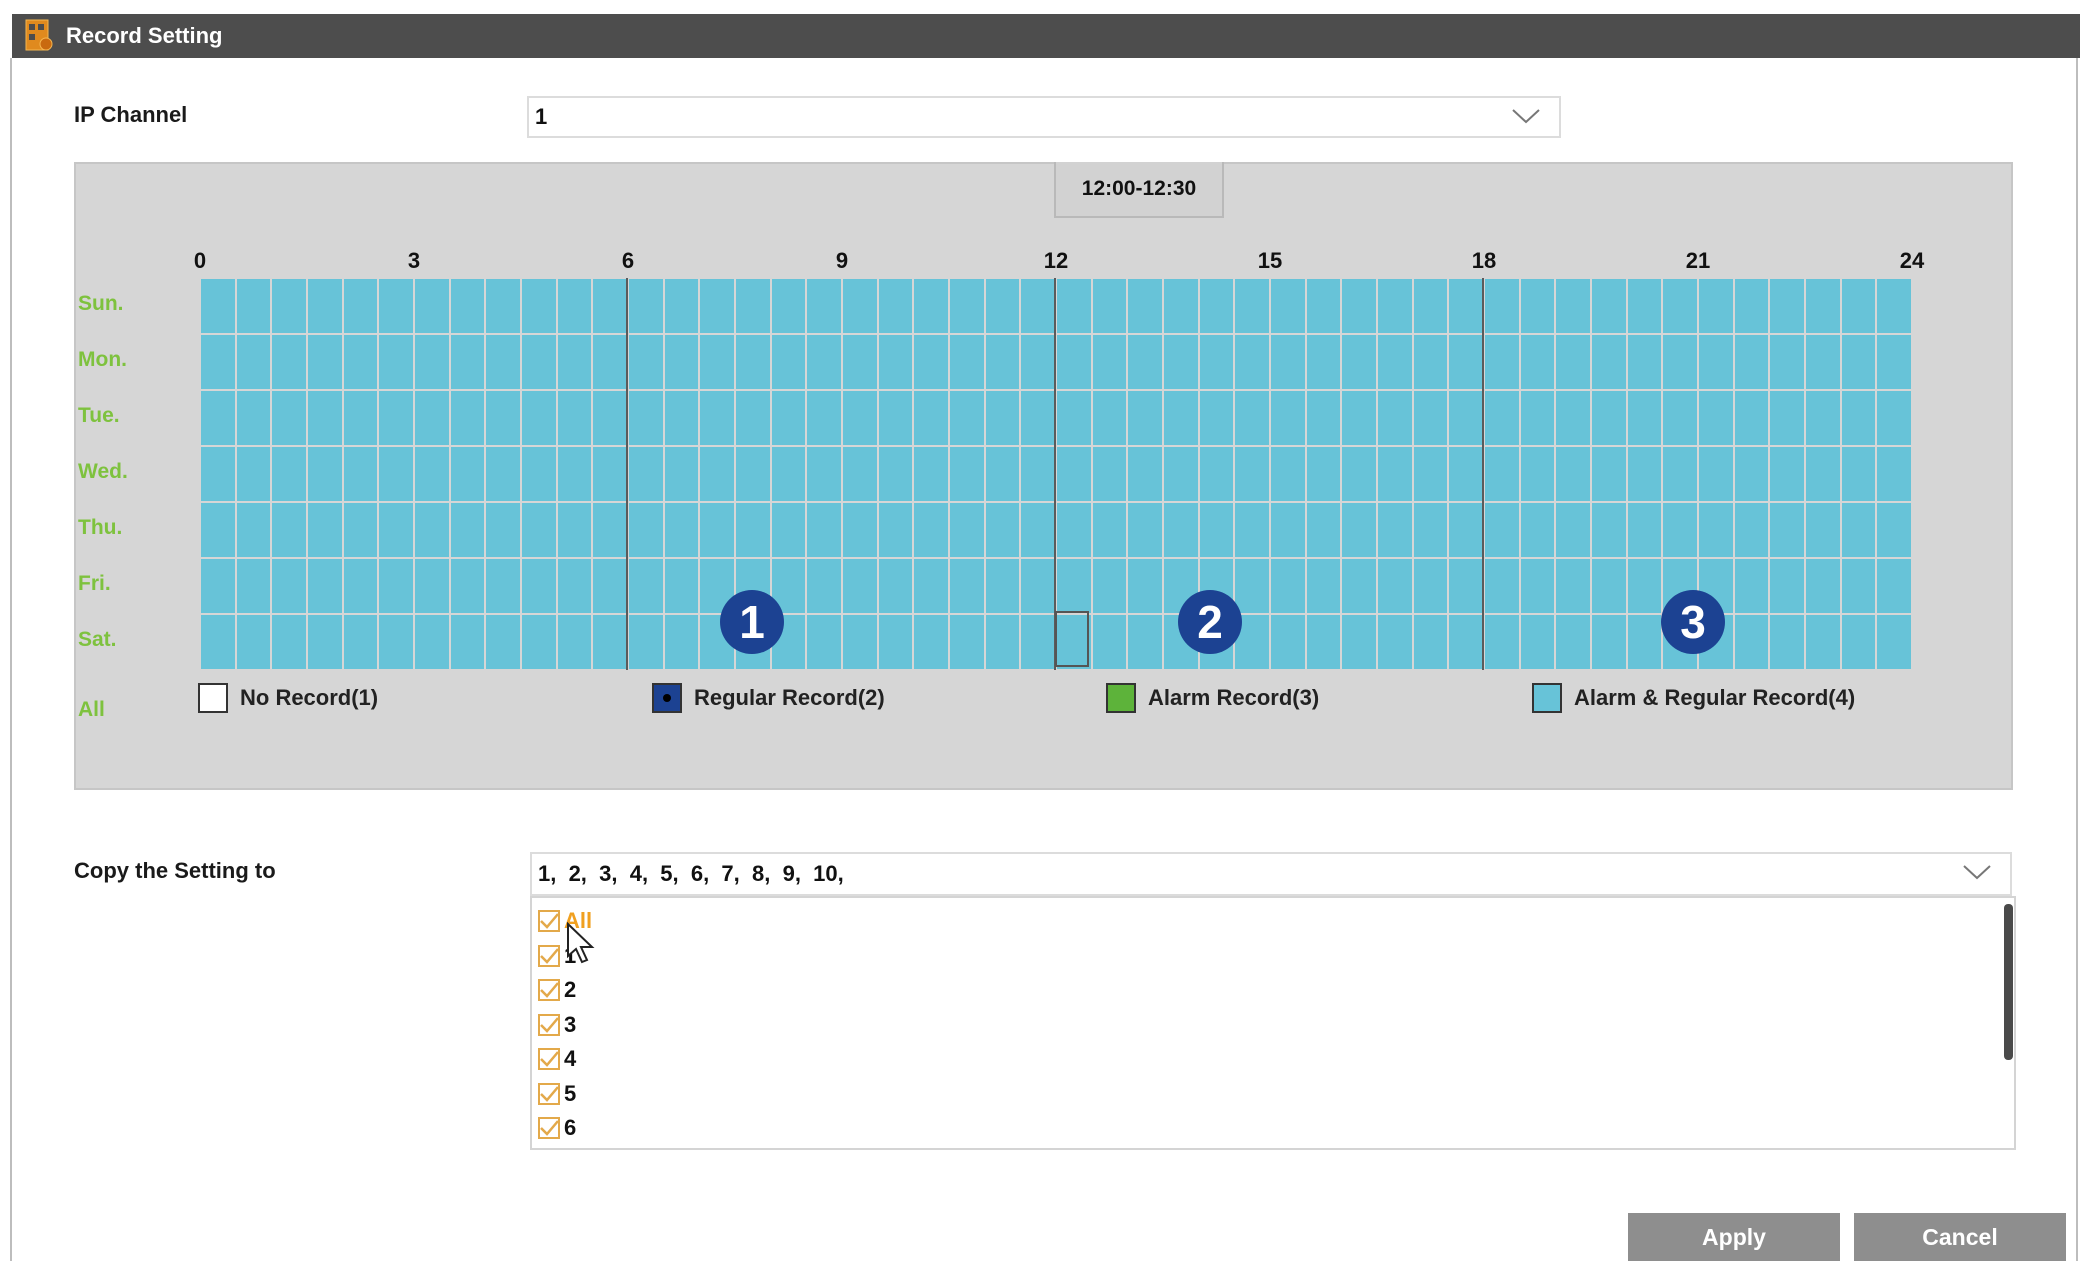  I want to click on ip-channel-select: 1, so click(1044, 117).